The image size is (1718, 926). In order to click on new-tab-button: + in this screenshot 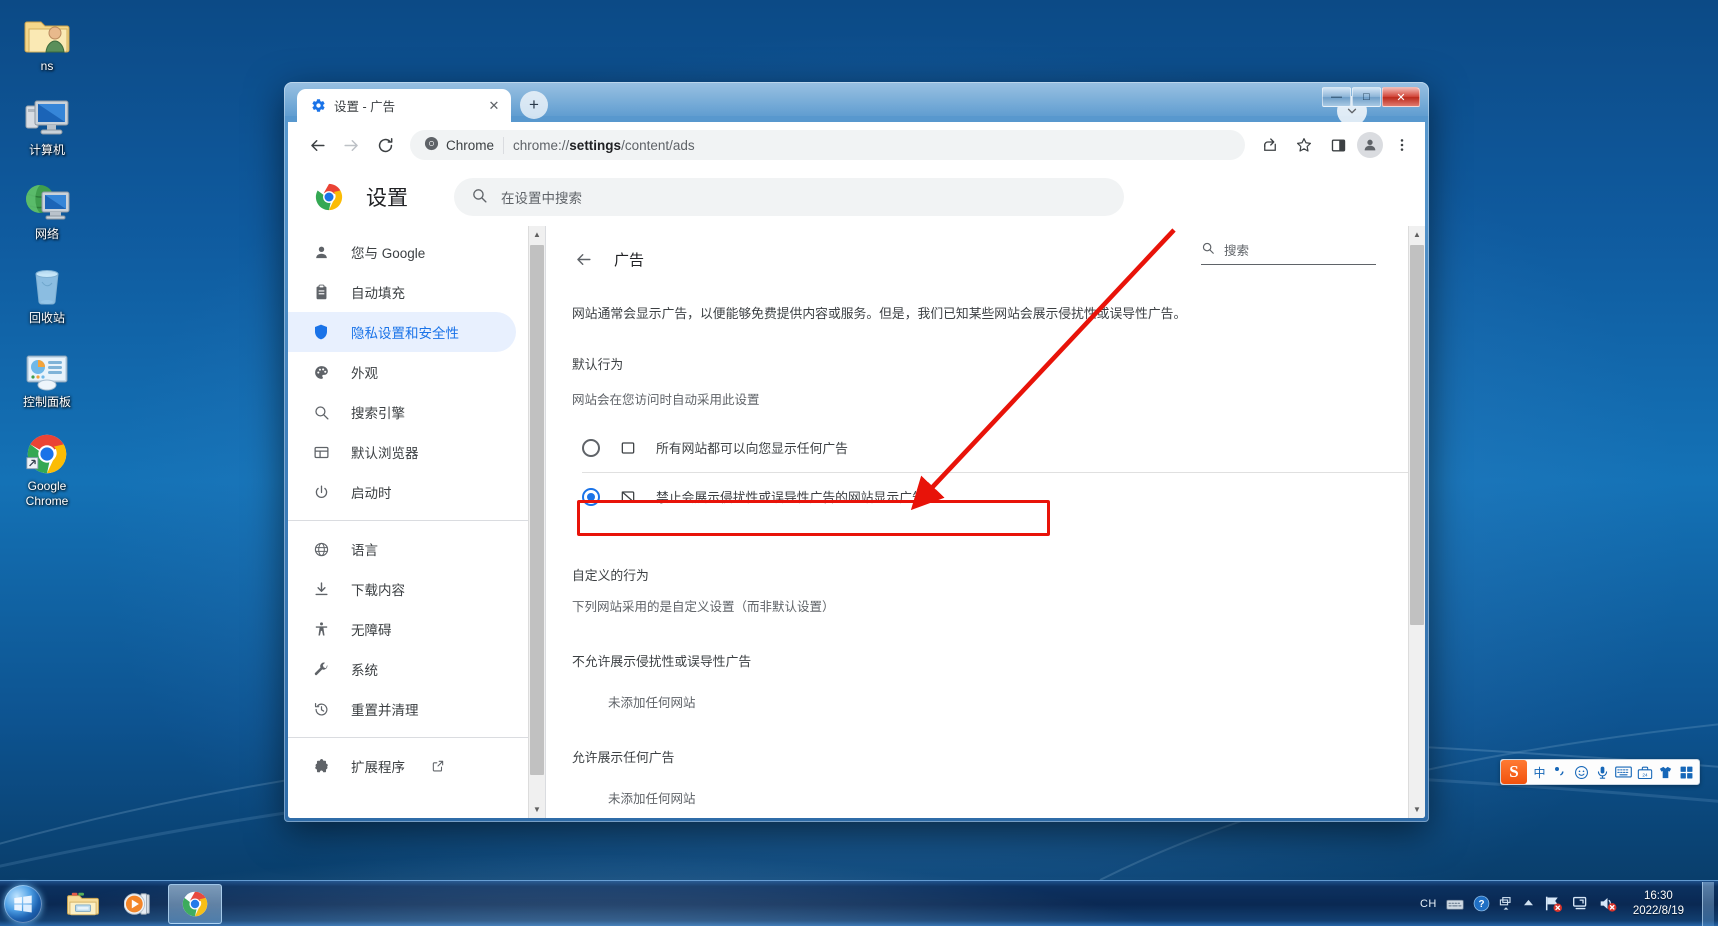, I will do `click(534, 105)`.